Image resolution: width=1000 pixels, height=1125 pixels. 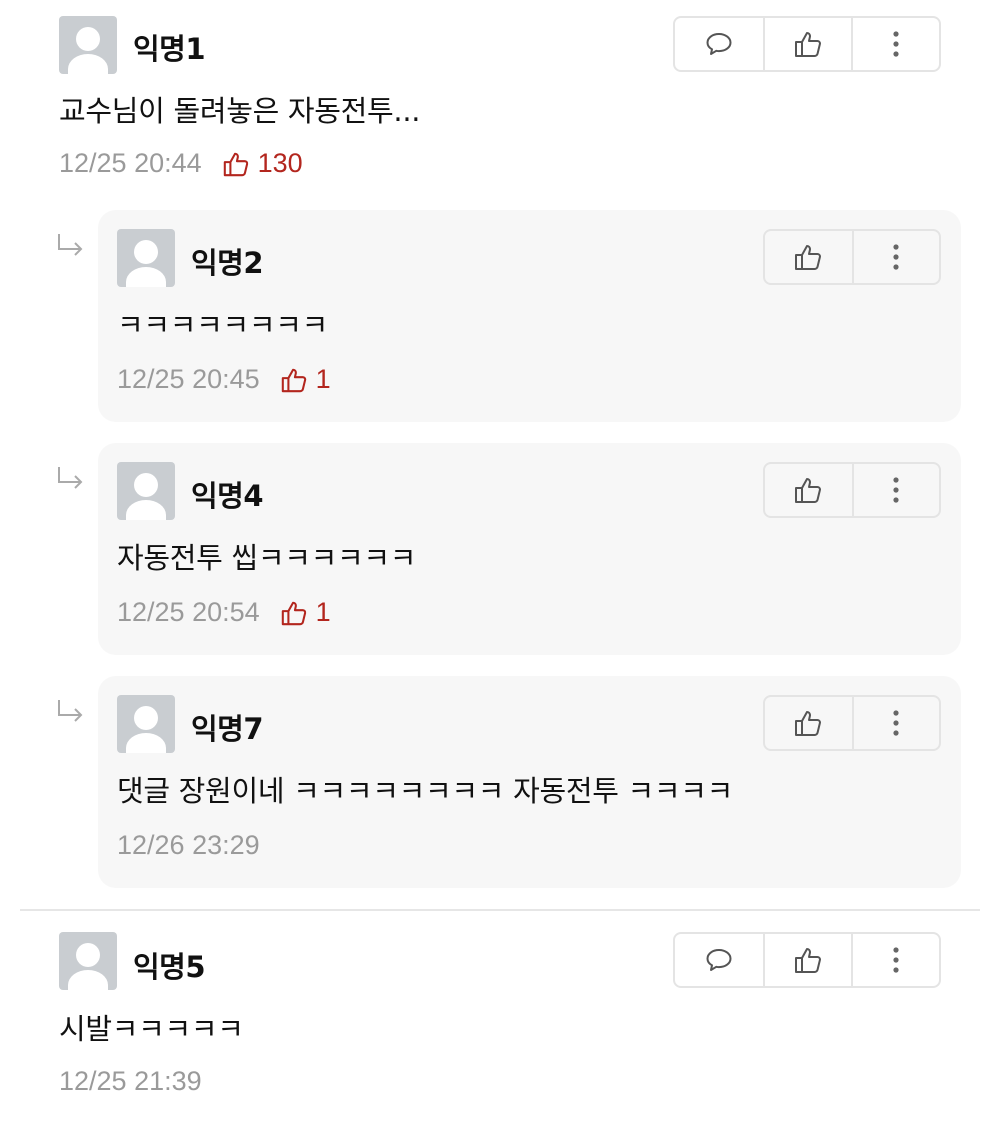 I want to click on reply-meta: 12/25 20:45 1, so click(x=224, y=379).